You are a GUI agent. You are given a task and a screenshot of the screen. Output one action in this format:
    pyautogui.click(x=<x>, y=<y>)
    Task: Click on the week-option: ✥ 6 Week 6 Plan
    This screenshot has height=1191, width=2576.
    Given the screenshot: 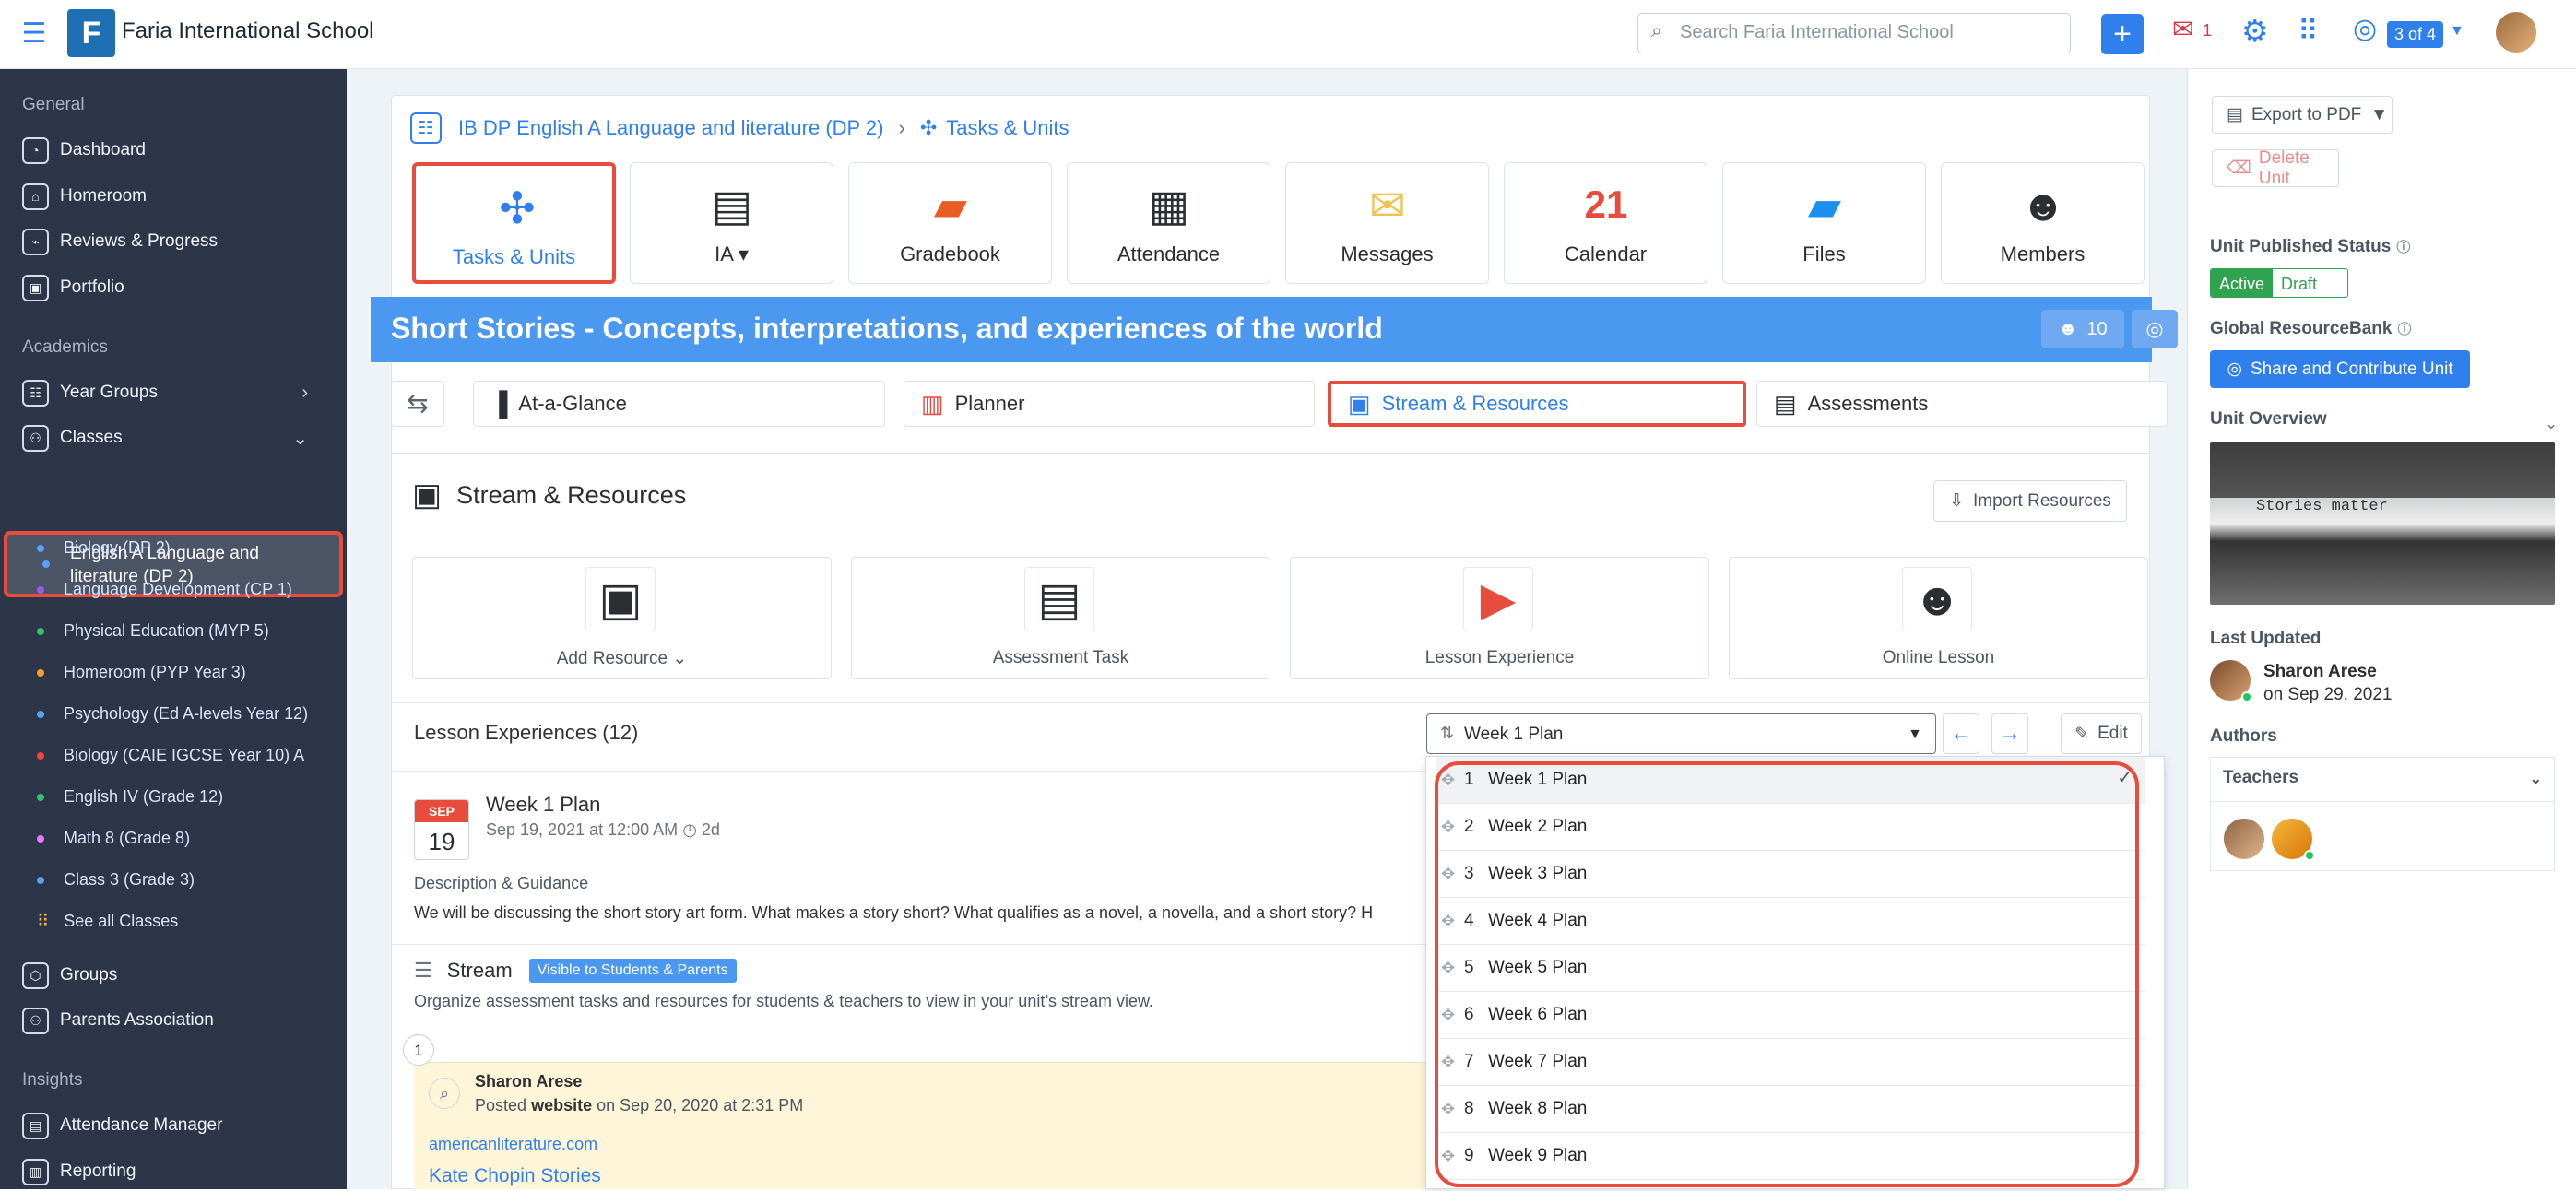 What is the action you would take?
    pyautogui.click(x=1790, y=1015)
    